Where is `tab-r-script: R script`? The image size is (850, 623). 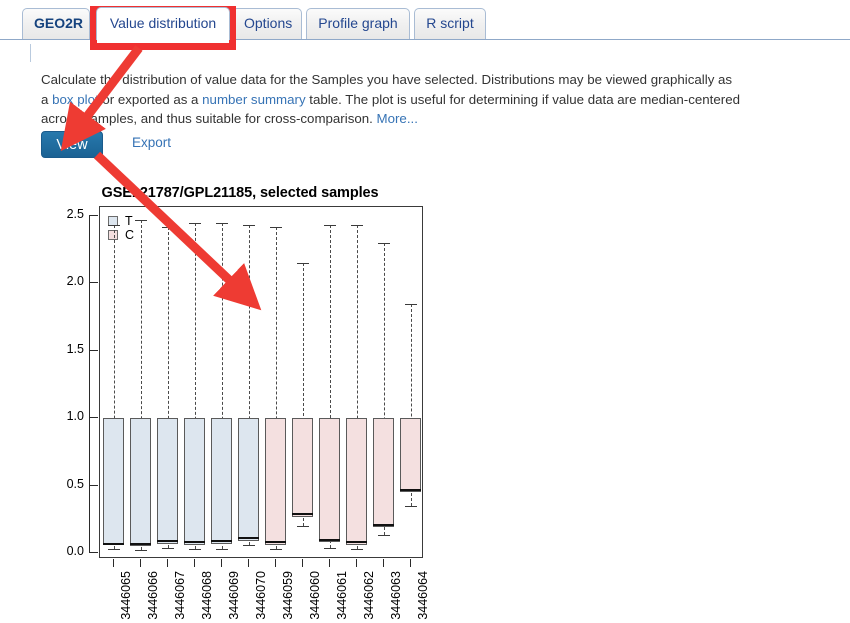
tab-r-script: R script is located at coordinates (450, 23).